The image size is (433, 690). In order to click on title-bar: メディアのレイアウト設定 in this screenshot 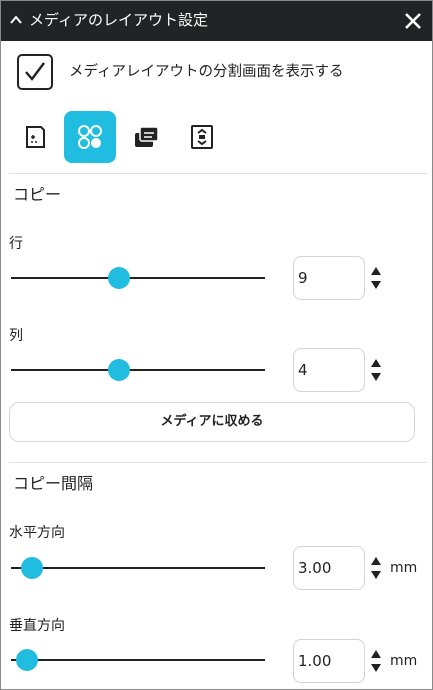, I will do `click(216, 21)`.